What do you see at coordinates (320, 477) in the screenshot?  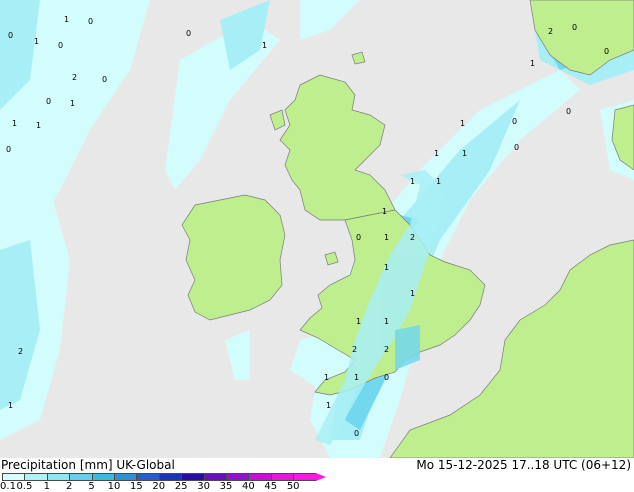 I see `scale-arrow` at bounding box center [320, 477].